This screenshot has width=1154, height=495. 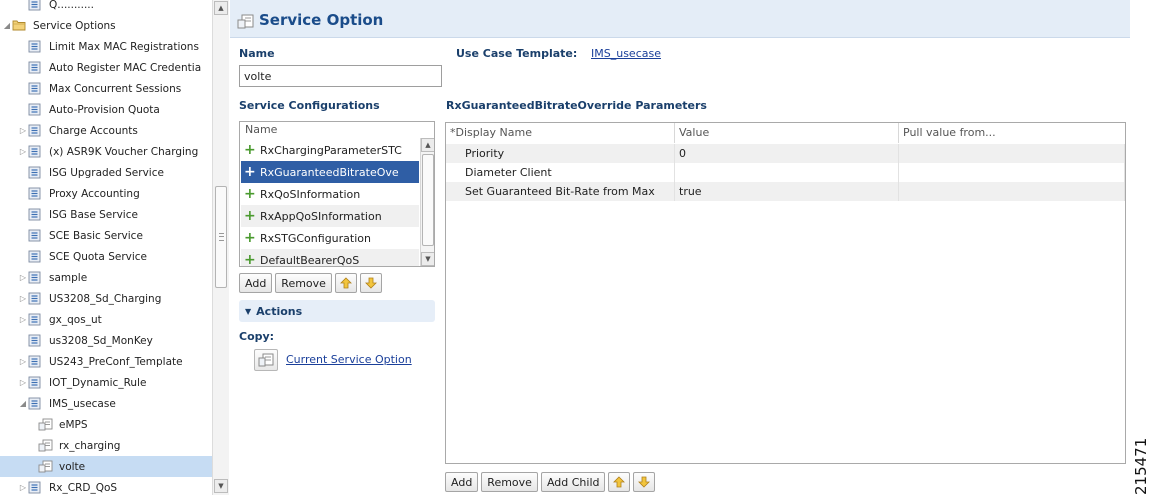 I want to click on tree-item: Proxy Accounting, so click(x=106, y=193).